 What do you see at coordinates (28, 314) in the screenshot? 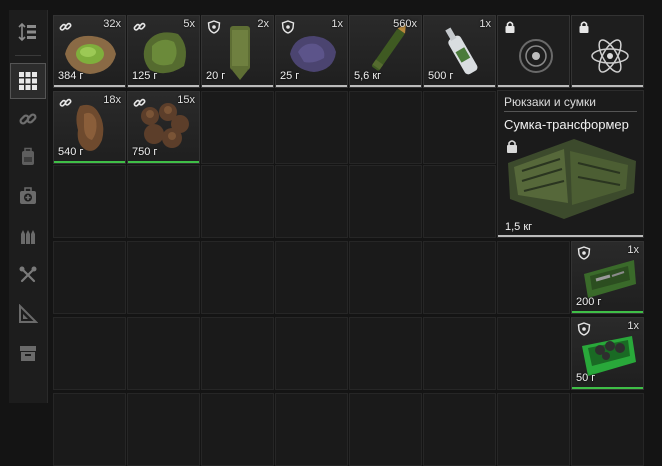
I see `filter-misc-button` at bounding box center [28, 314].